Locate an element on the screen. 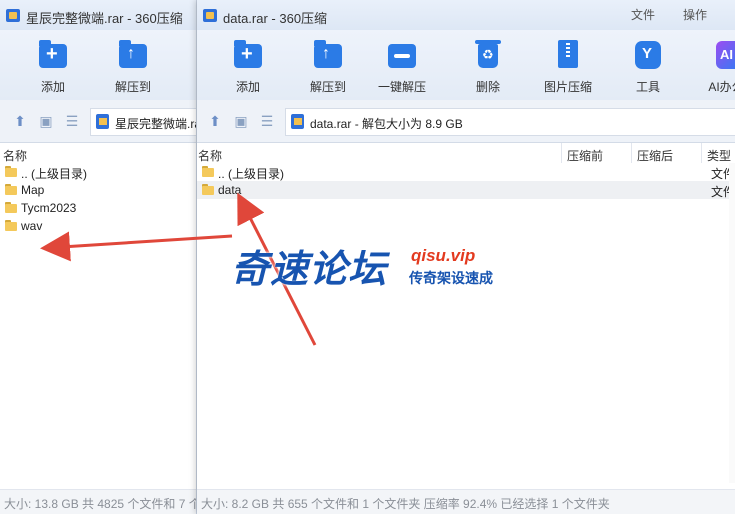 The width and height of the screenshot is (735, 514). tools-button: Y 工具 is located at coordinates (648, 67).